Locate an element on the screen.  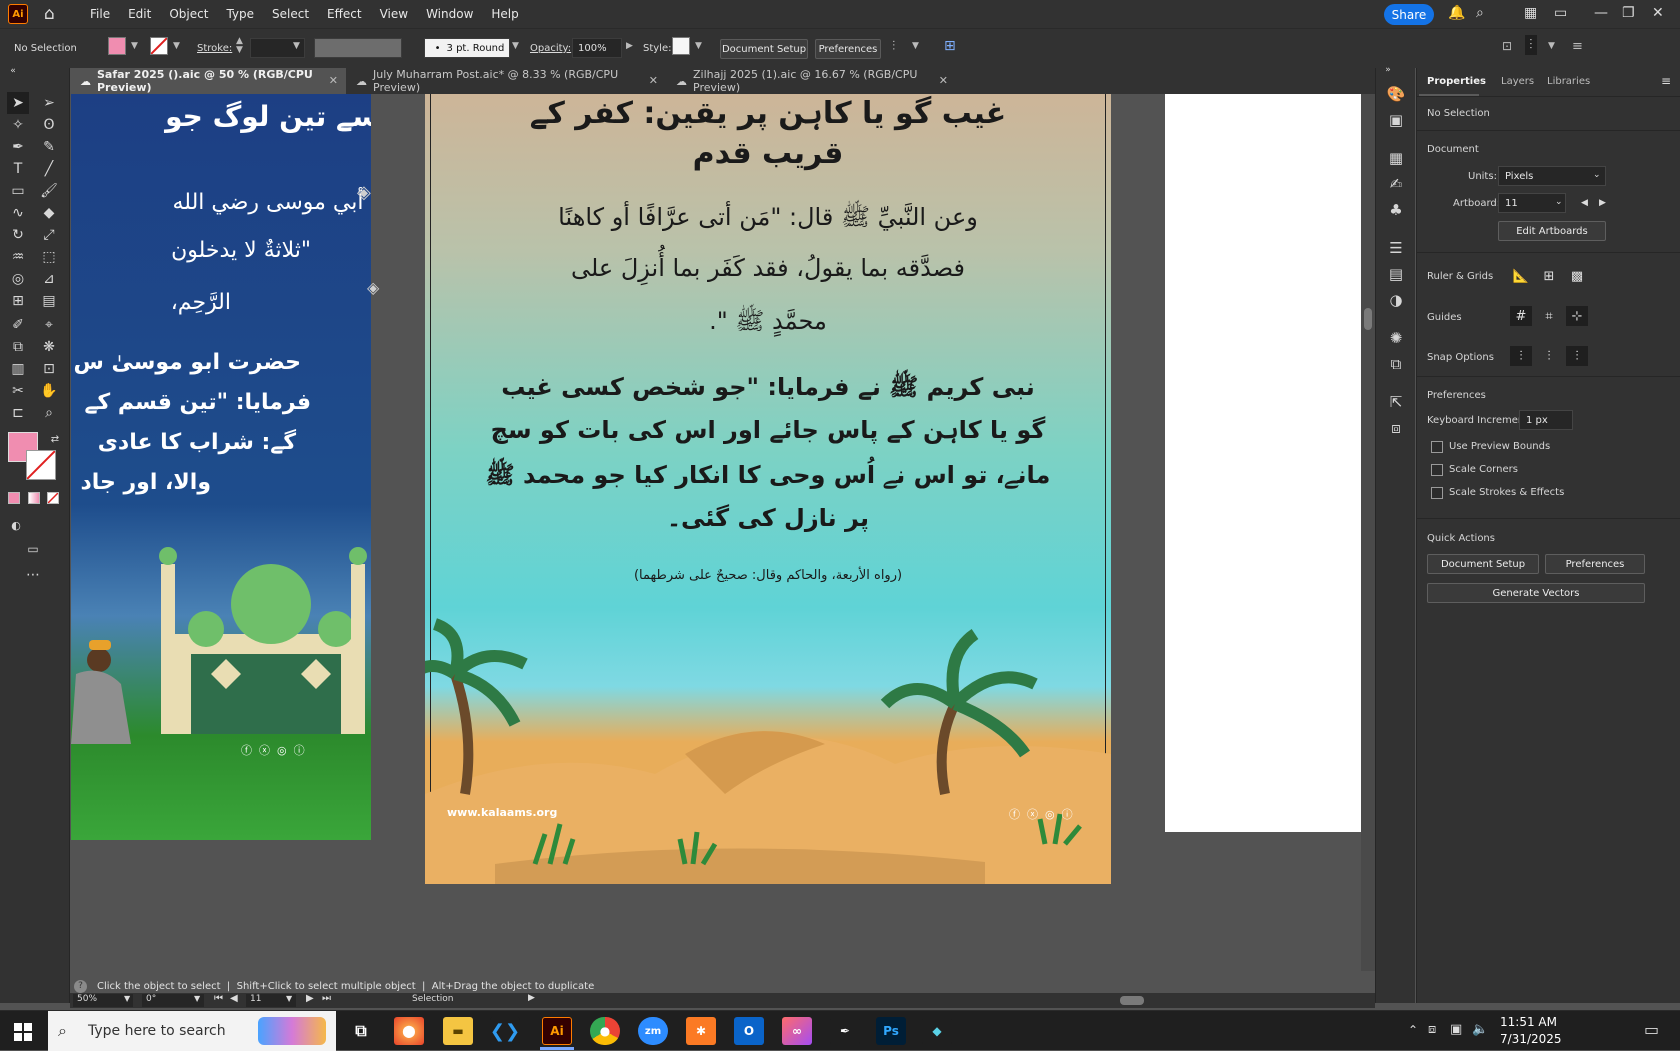
generic-app-icon: ◆ is located at coordinates (937, 1031).